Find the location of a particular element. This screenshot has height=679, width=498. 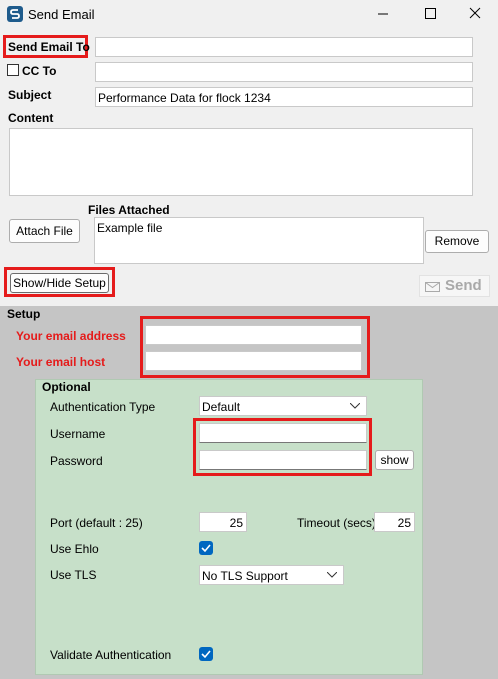

app-icon is located at coordinates (15, 14).